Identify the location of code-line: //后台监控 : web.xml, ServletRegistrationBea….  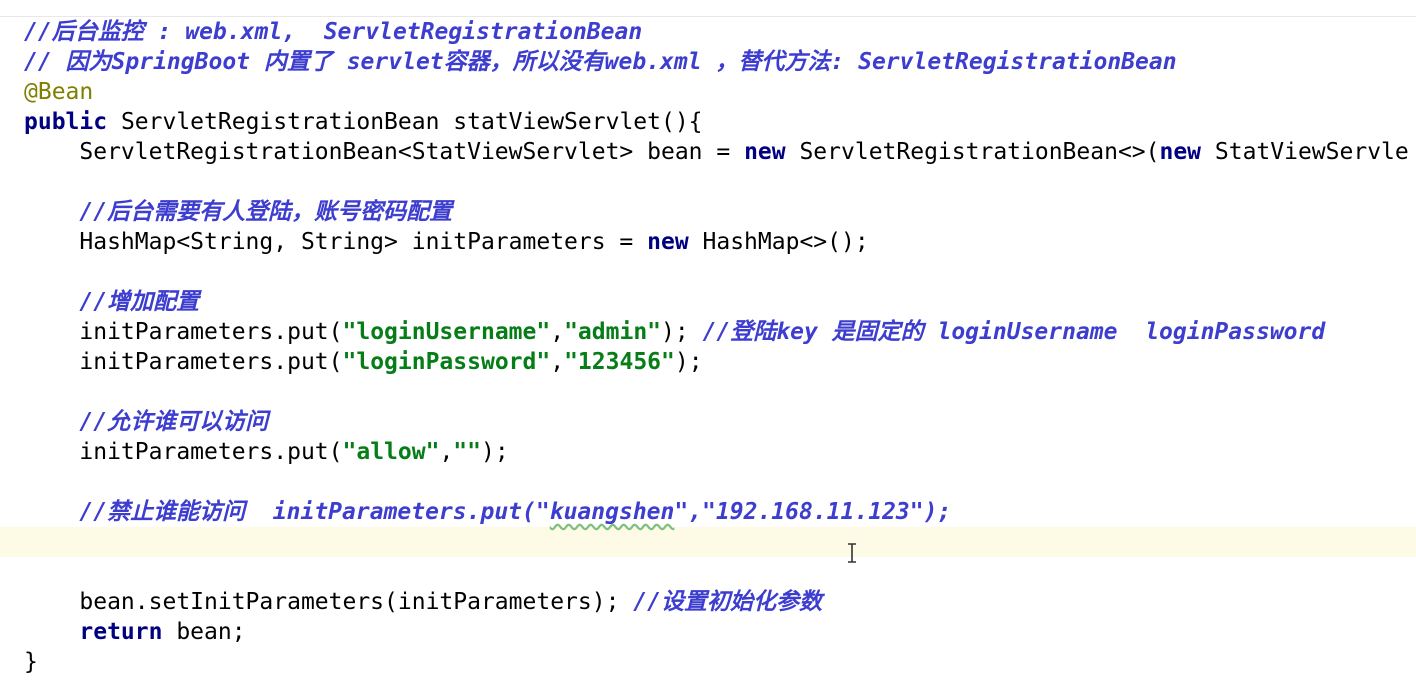
(333, 32).